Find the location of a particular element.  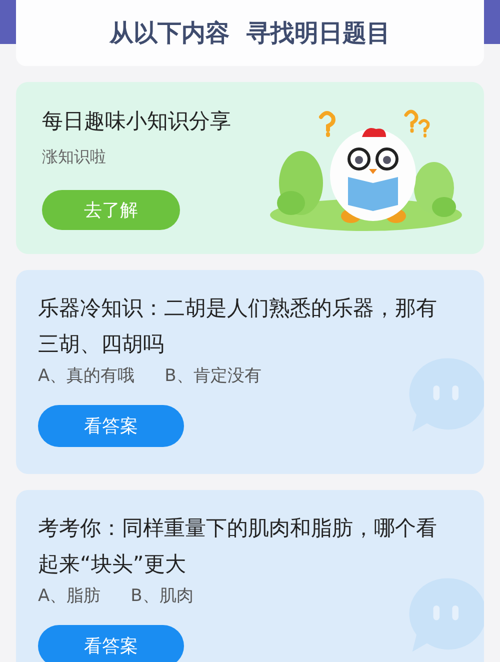

header-title: 从以下内容 寻找明日题目 is located at coordinates (250, 33).